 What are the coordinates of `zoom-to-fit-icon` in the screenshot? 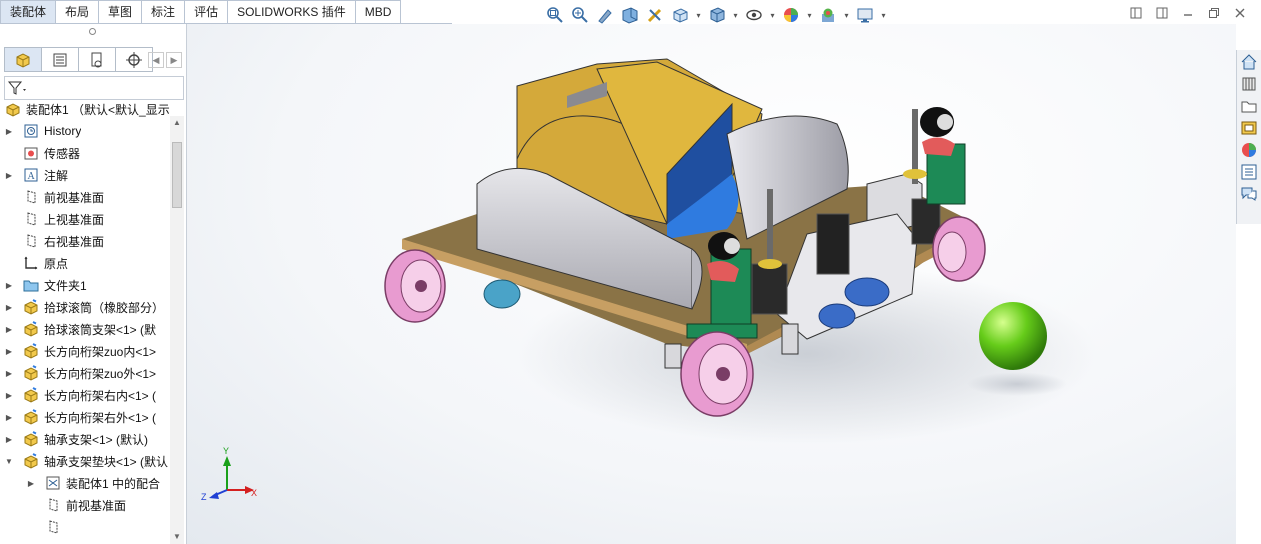 It's located at (555, 15).